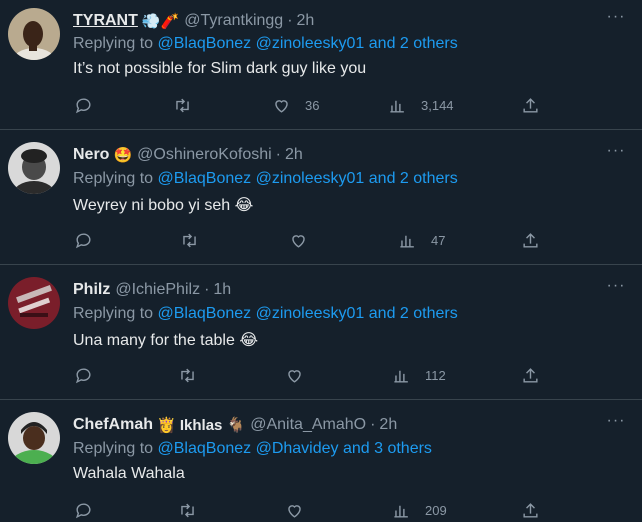 The image size is (642, 522). What do you see at coordinates (113, 425) in the screenshot?
I see `display-name: ChefAmah` at bounding box center [113, 425].